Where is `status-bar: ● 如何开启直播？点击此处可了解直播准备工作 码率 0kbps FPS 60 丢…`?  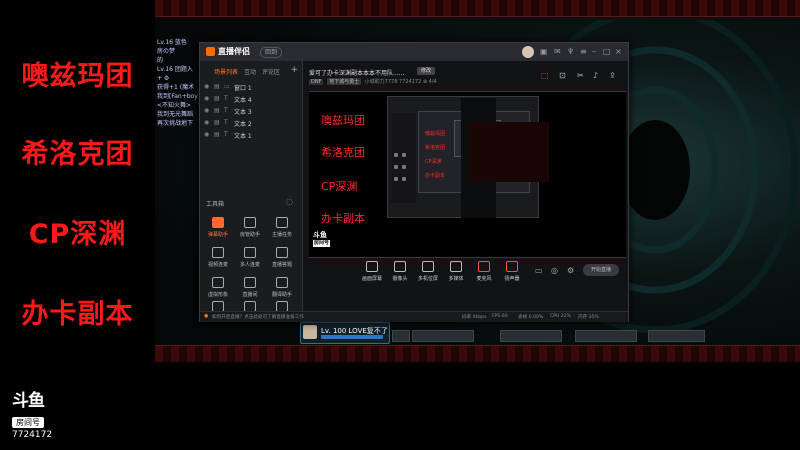 status-bar: ● 如何开启直播？点击此处可了解直播准备工作 码率 0kbps FPS 60 丢… is located at coordinates (414, 316).